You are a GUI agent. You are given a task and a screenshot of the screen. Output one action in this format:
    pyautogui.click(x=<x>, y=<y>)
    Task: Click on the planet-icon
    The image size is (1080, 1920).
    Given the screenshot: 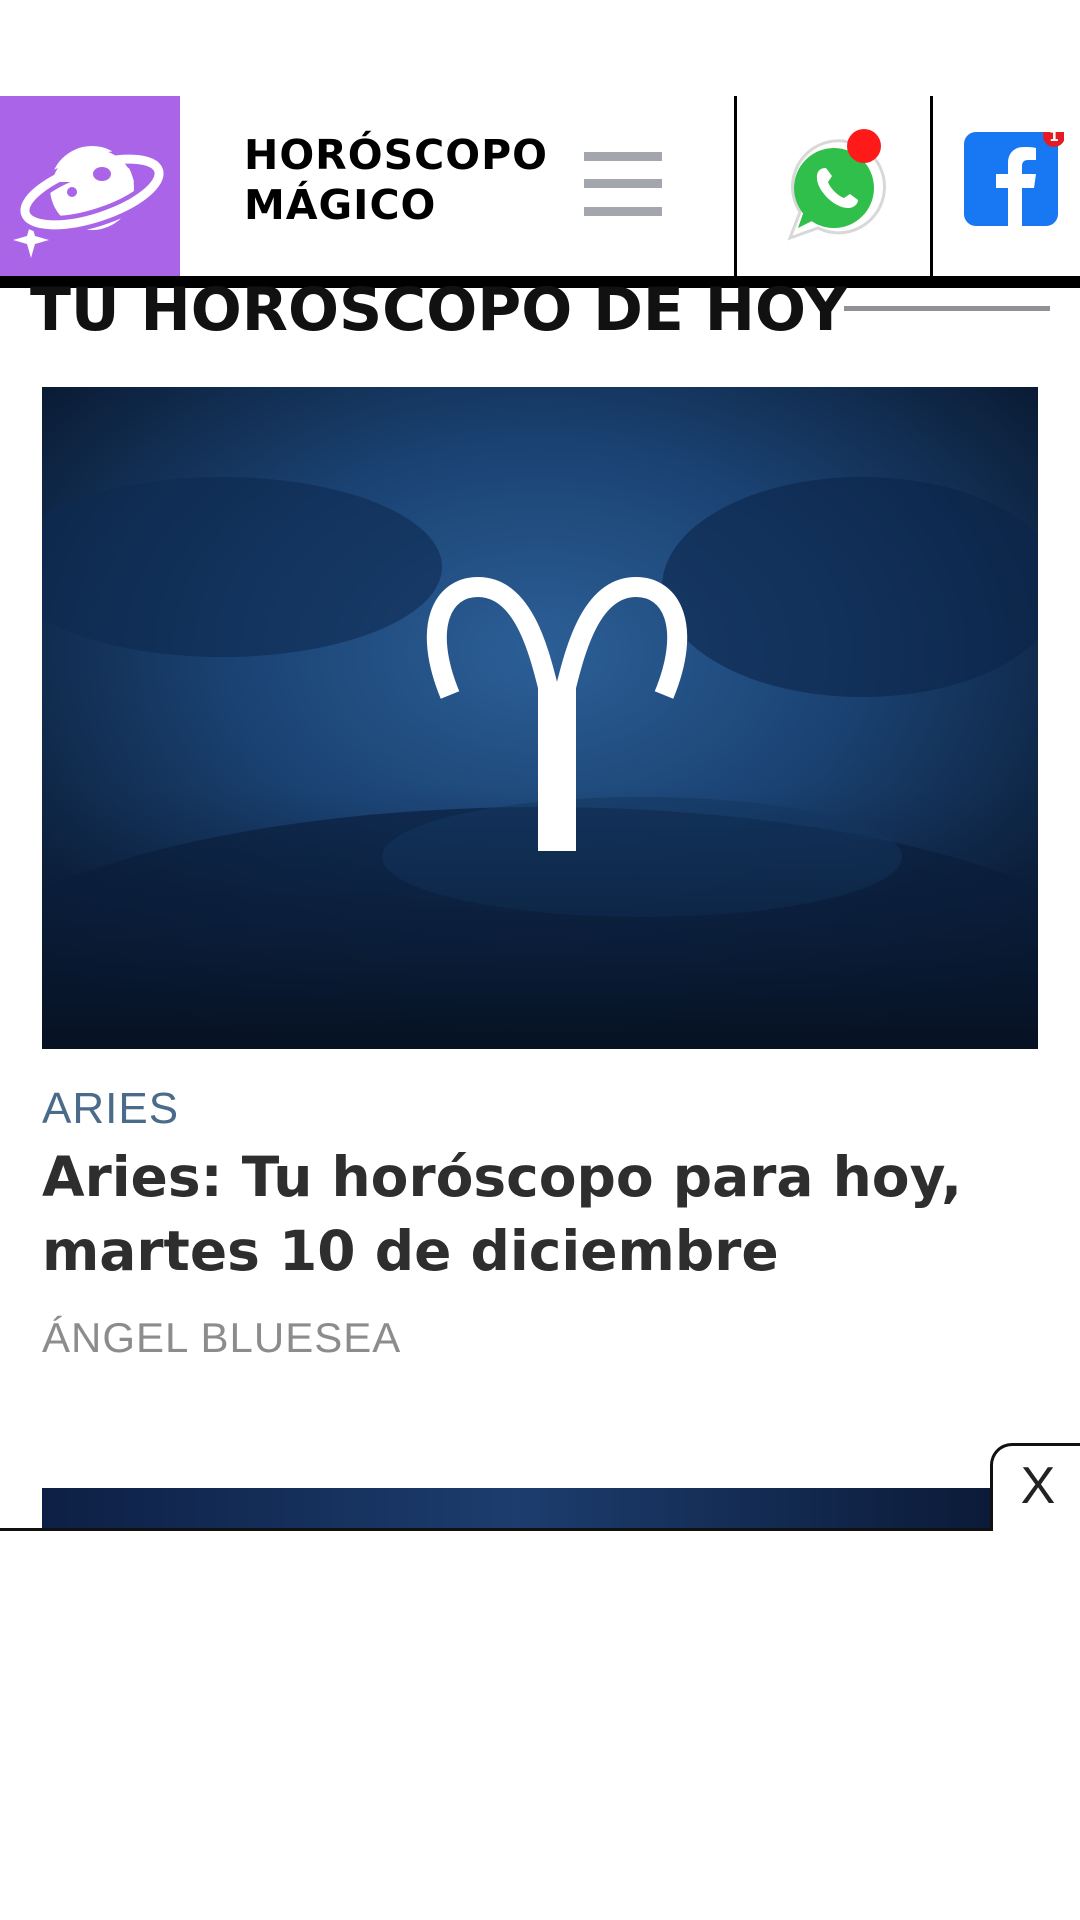 What is the action you would take?
    pyautogui.click(x=91, y=202)
    